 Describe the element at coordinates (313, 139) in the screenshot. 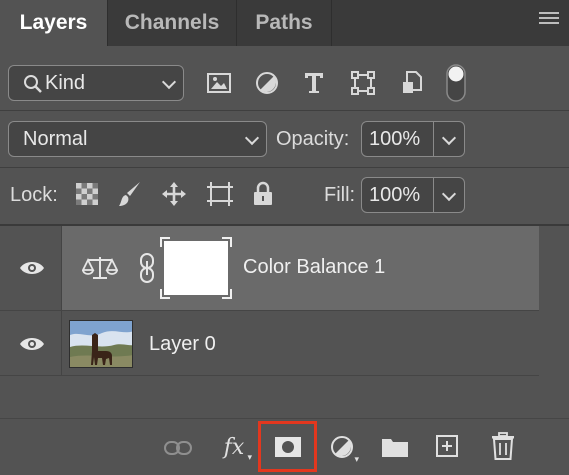

I see `opacity-label: Opacity:` at that location.